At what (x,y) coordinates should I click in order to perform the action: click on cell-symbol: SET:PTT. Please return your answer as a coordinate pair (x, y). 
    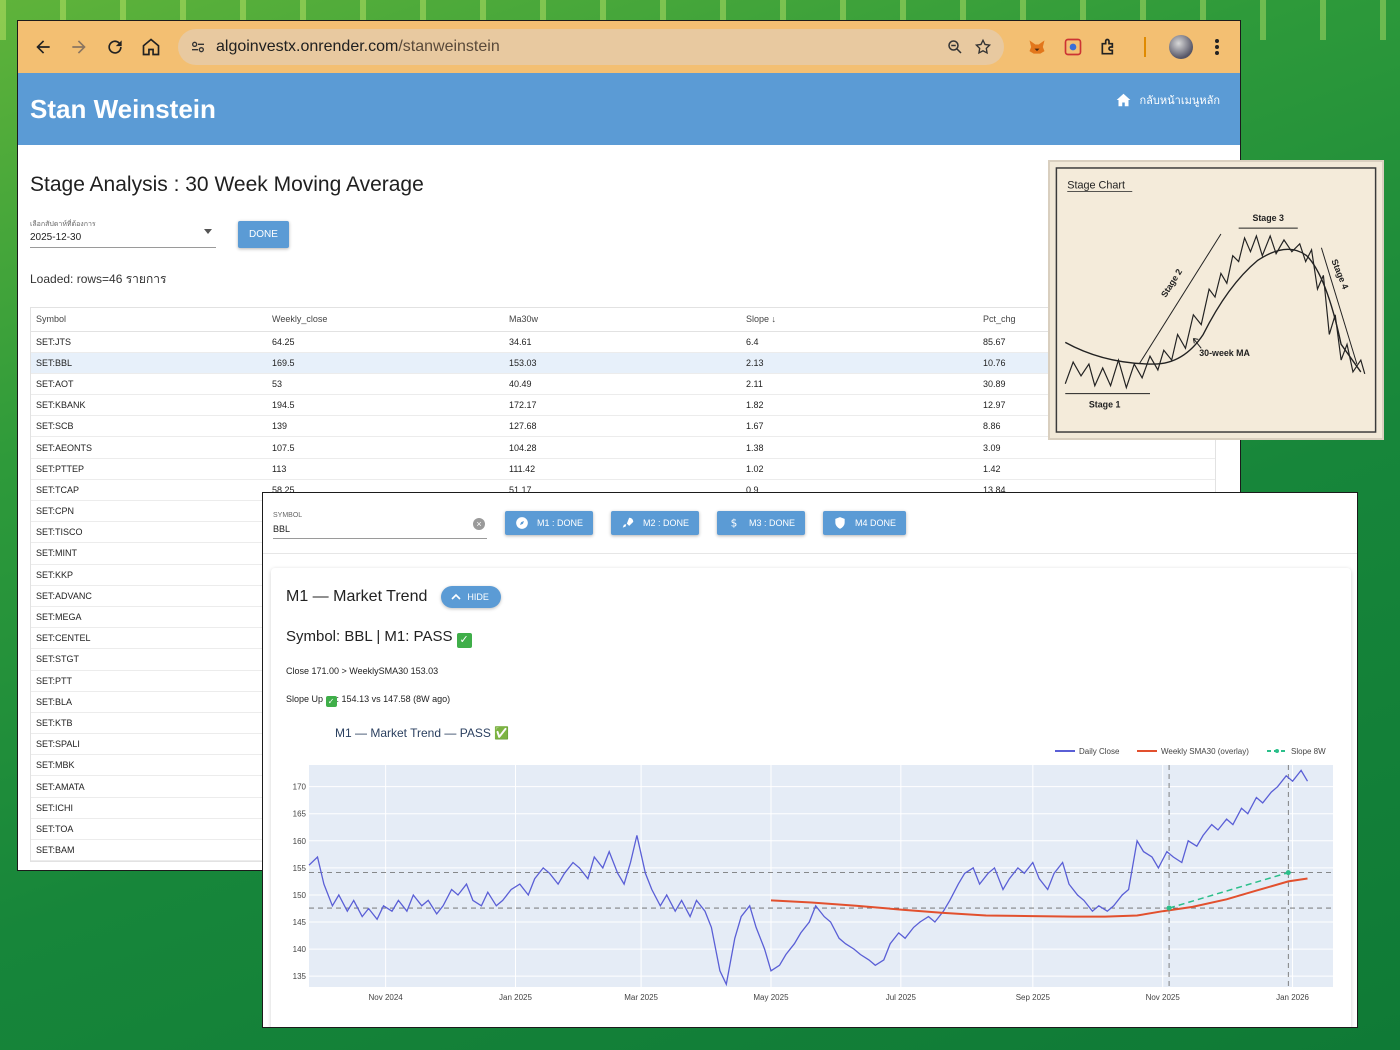
    Looking at the image, I should click on (149, 681).